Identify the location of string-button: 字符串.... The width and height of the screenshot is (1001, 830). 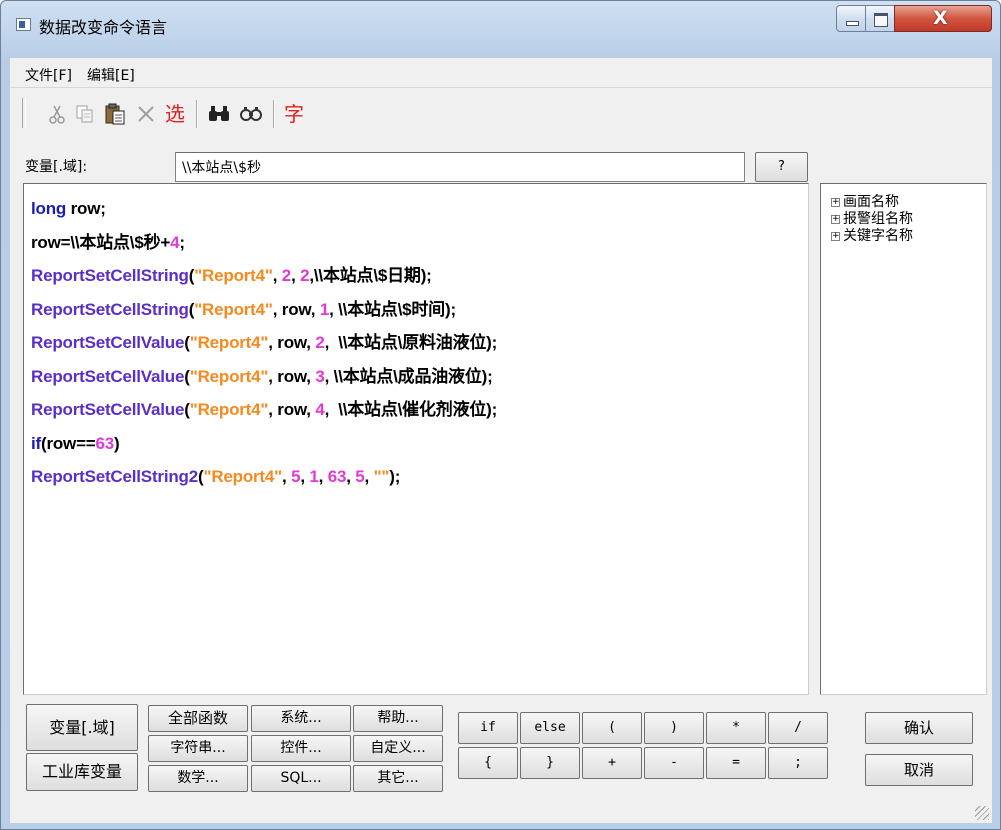
(198, 748).